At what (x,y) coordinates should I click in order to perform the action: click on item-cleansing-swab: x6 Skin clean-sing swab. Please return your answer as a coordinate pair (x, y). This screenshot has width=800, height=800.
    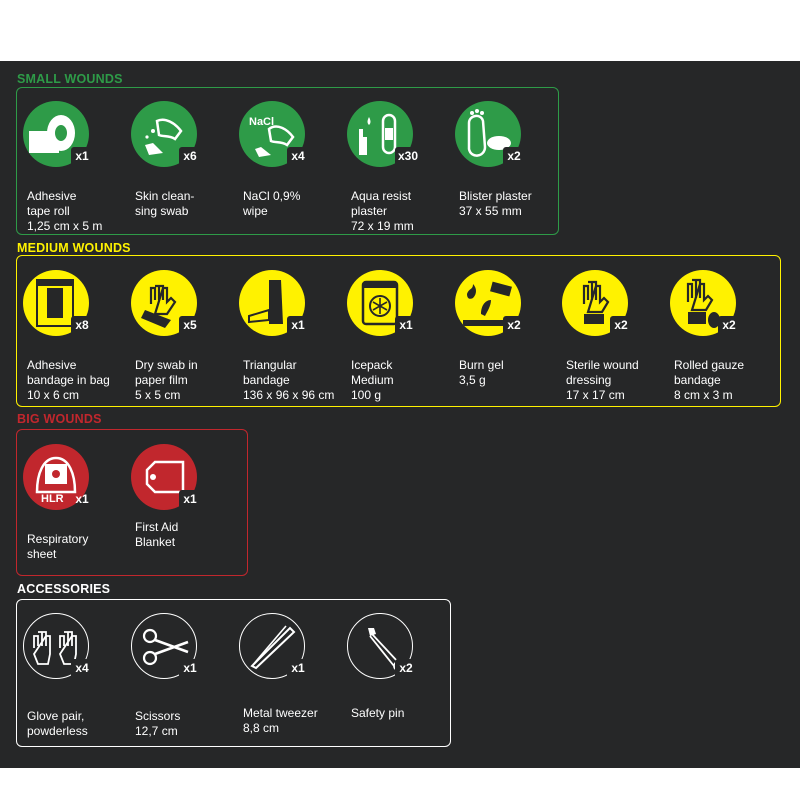
    Looking at the image, I should click on (183, 159).